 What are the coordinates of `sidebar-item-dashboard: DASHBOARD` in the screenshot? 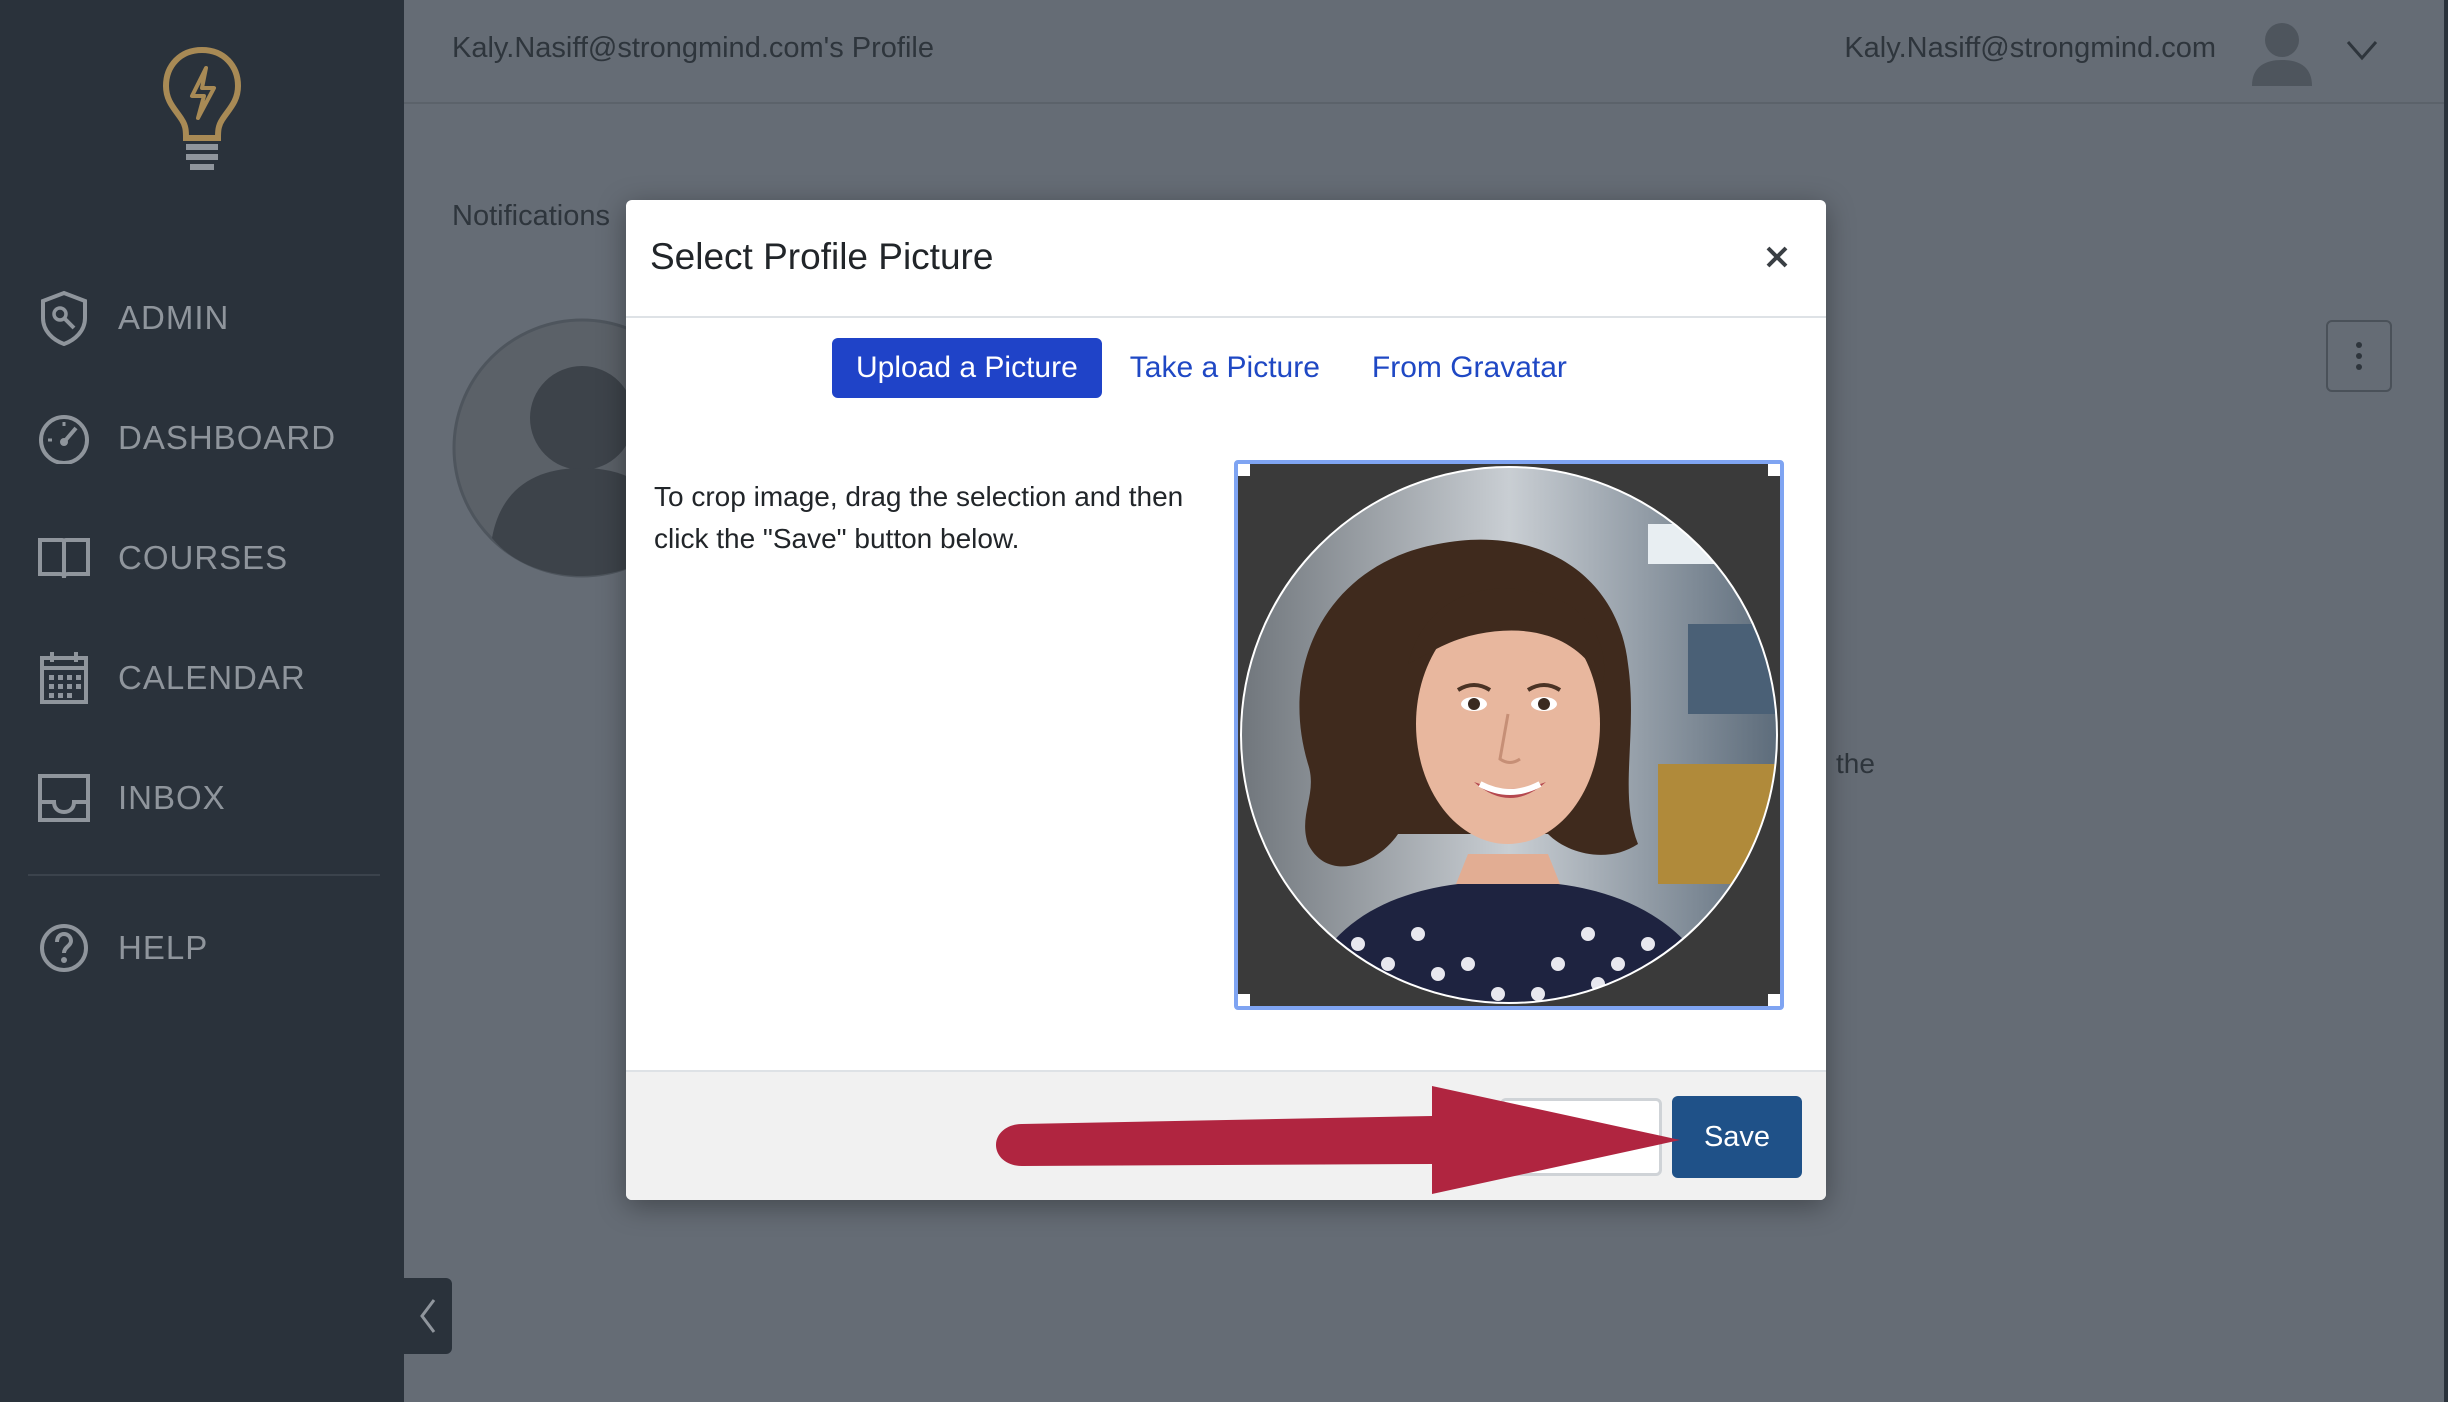 It's located at (216, 438).